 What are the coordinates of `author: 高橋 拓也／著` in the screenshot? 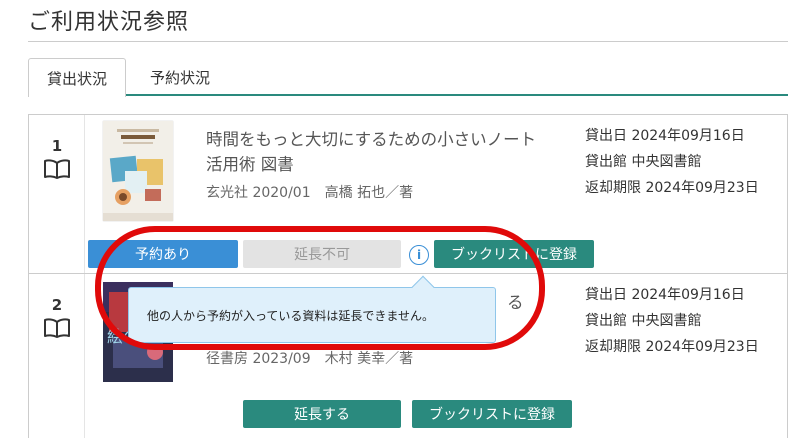 It's located at (369, 193).